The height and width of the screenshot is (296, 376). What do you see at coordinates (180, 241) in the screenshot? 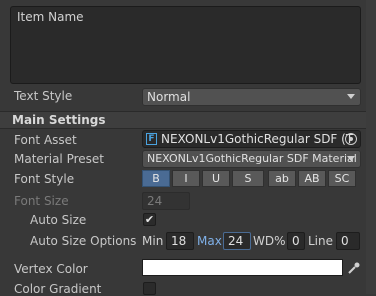
I see `min-field: 18` at bounding box center [180, 241].